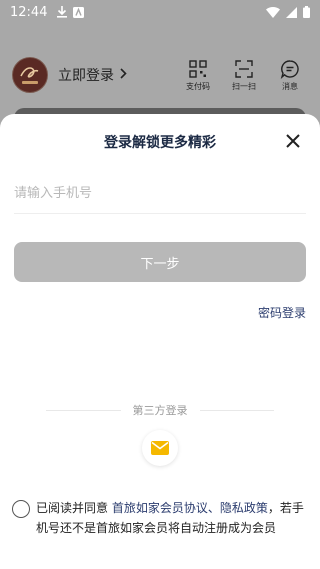 The height and width of the screenshot is (569, 320). I want to click on message-icon, so click(289, 69).